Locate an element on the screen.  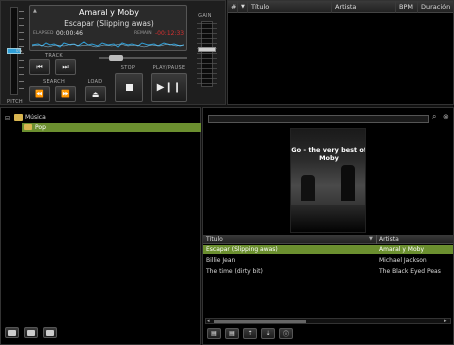
elapsed-label: ELAPSED is located at coordinates (43, 33).